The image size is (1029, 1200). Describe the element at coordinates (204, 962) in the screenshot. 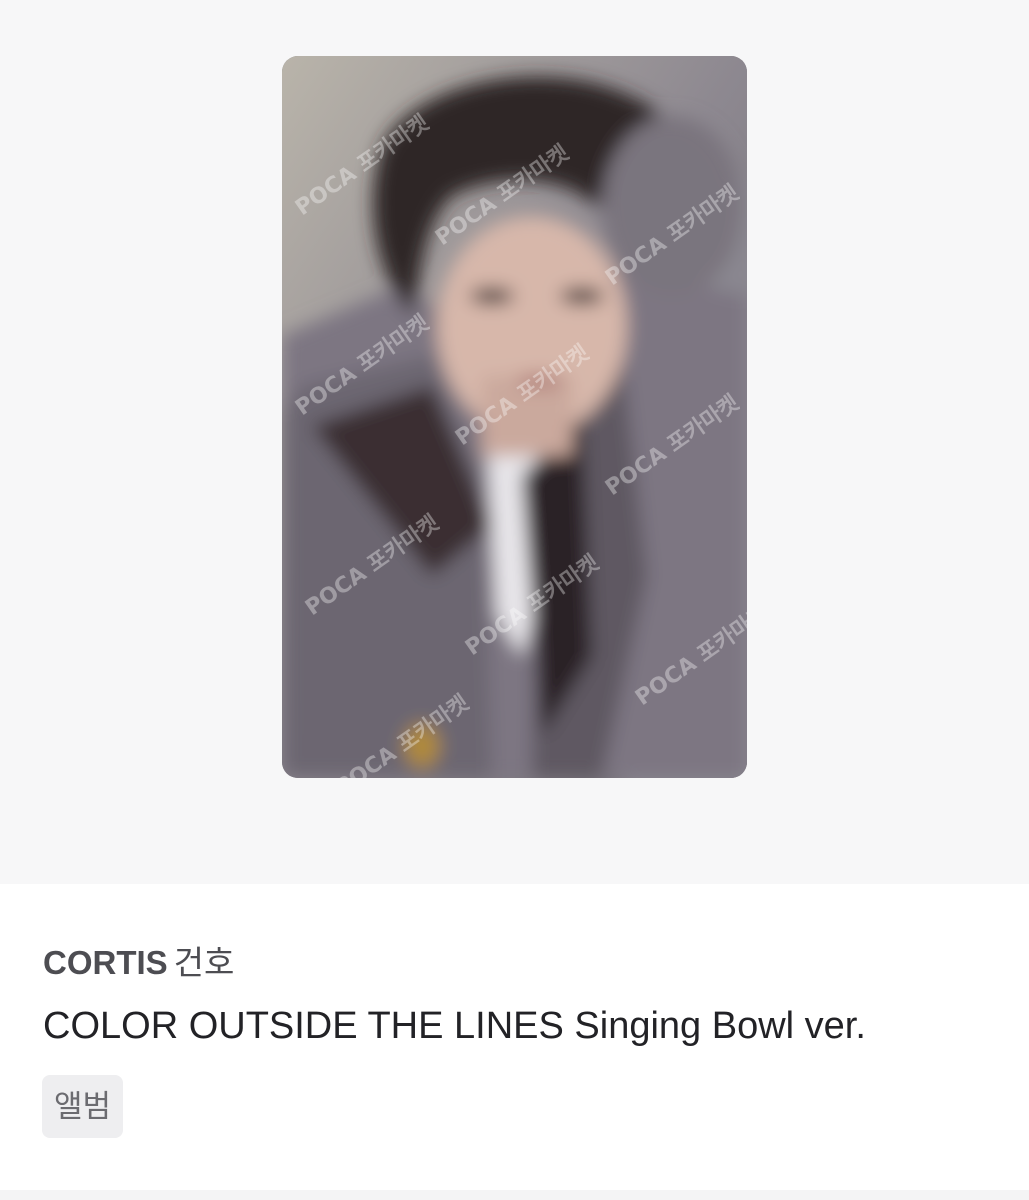

I see `member-name: 건호` at that location.